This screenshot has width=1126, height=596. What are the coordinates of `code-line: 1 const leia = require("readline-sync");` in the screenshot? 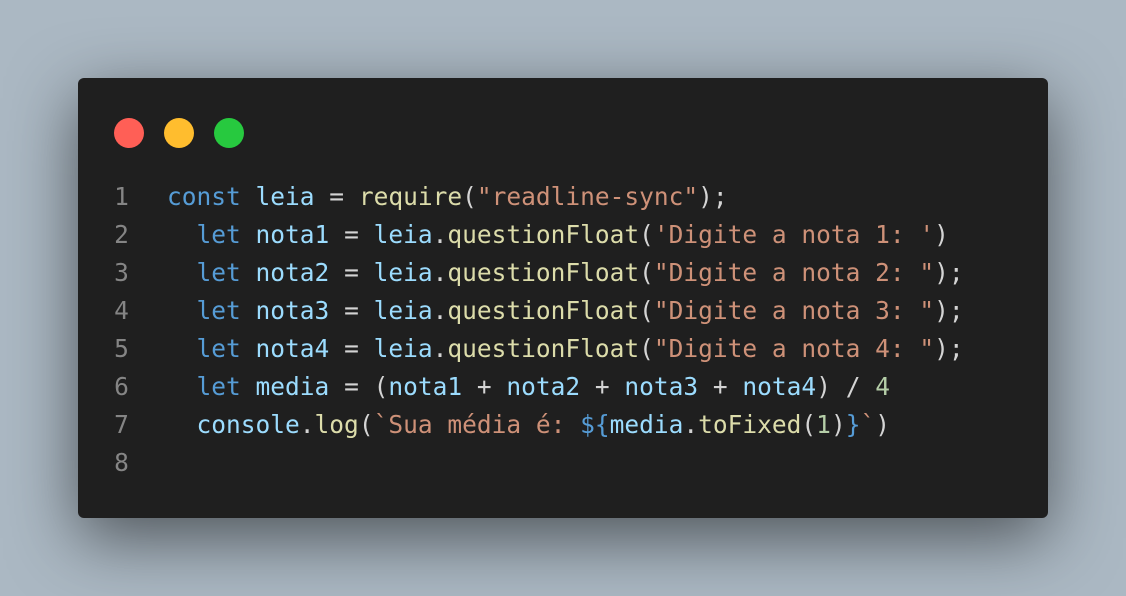 It's located at (563, 197).